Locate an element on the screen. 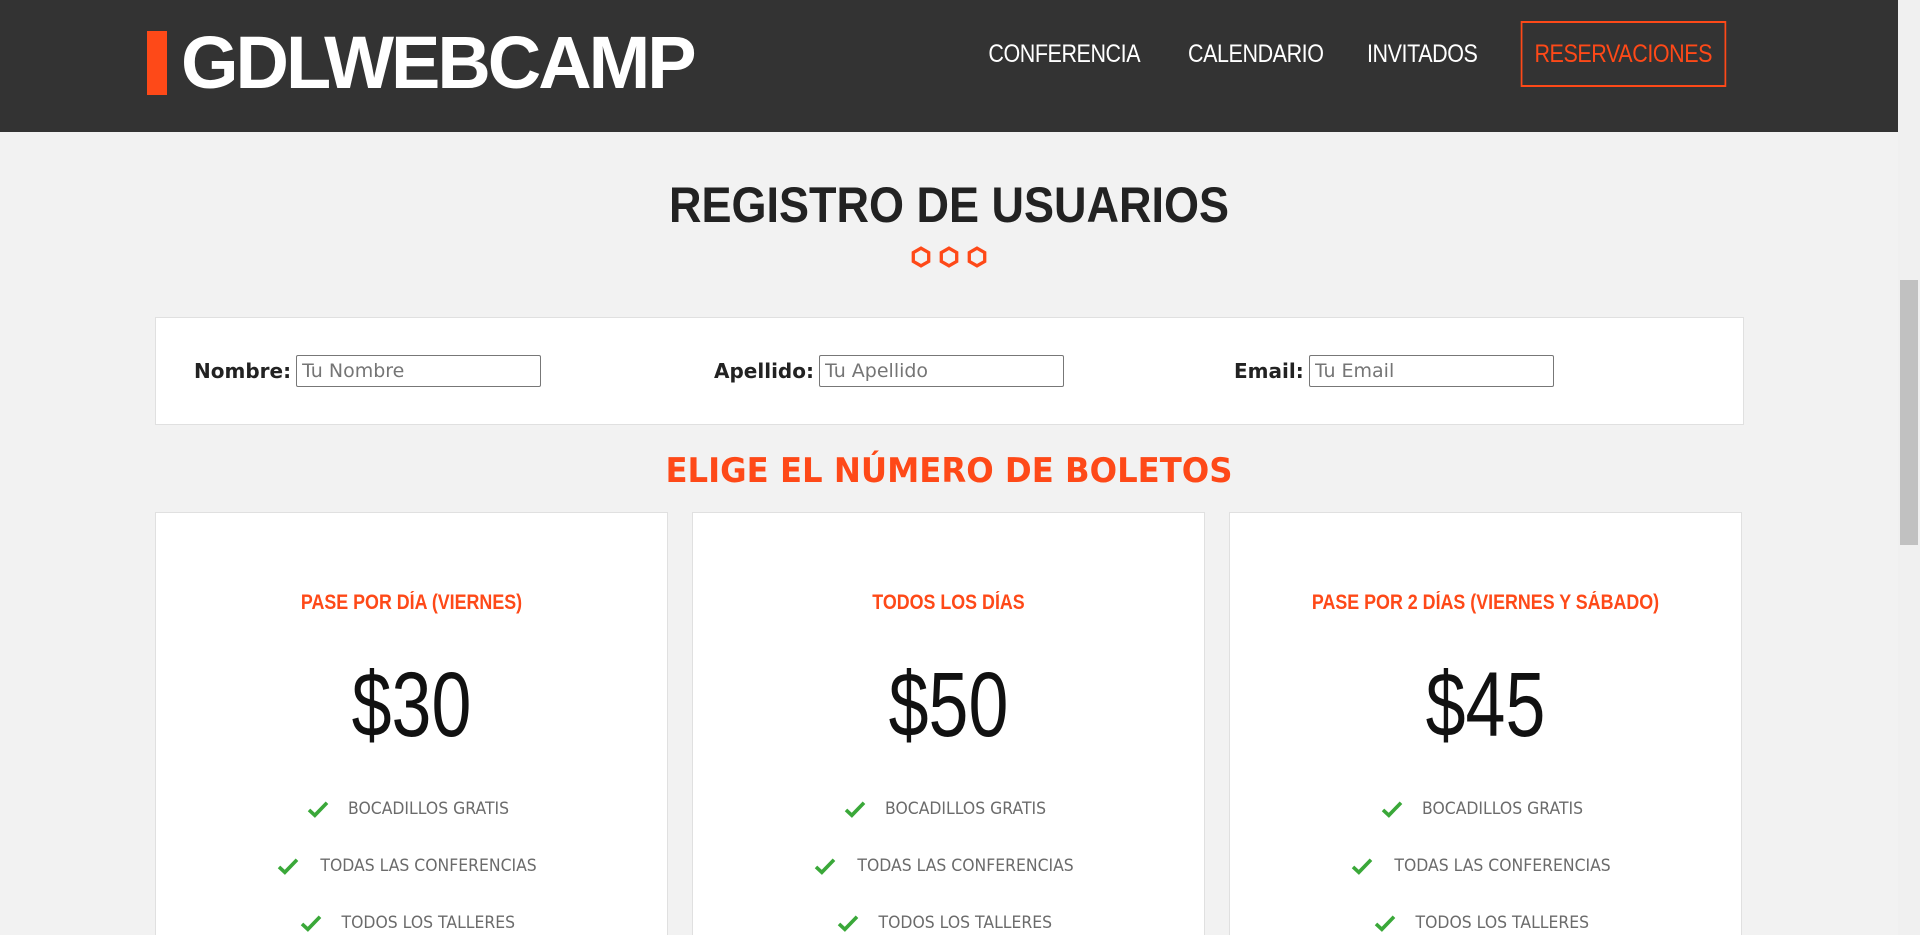  logo-accent-bar is located at coordinates (157, 63).